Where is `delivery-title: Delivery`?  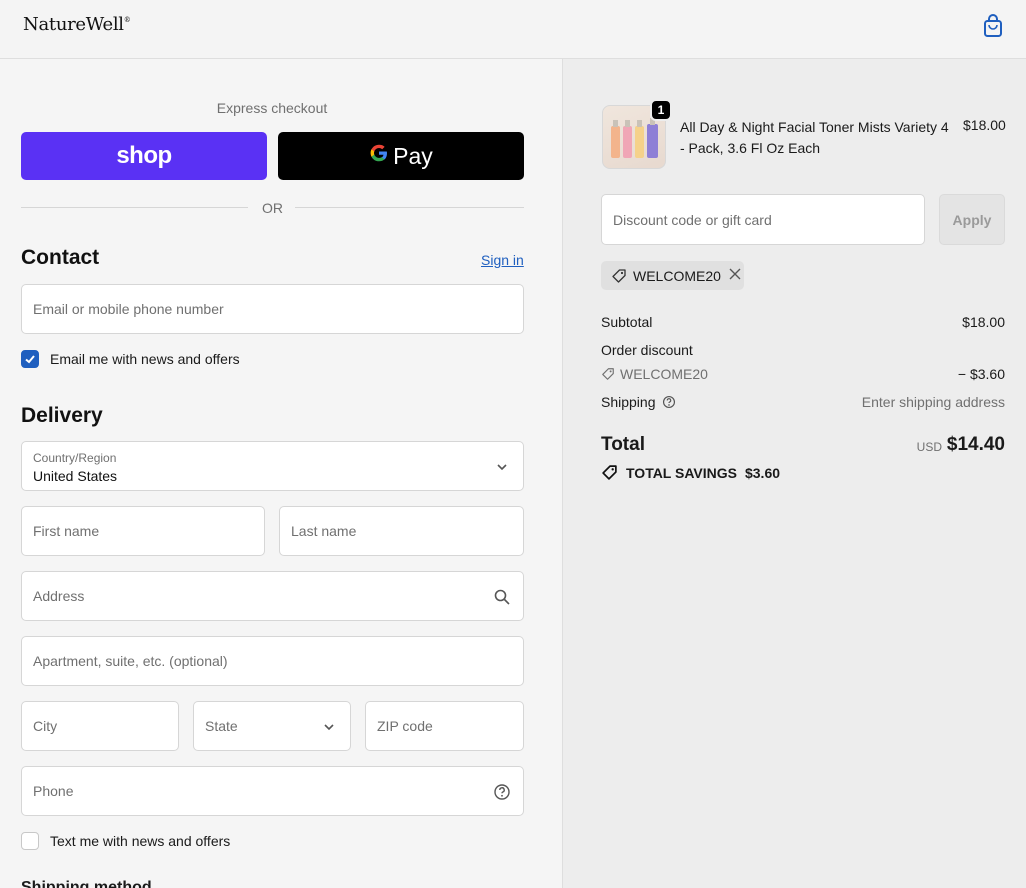
delivery-title: Delivery is located at coordinates (62, 415).